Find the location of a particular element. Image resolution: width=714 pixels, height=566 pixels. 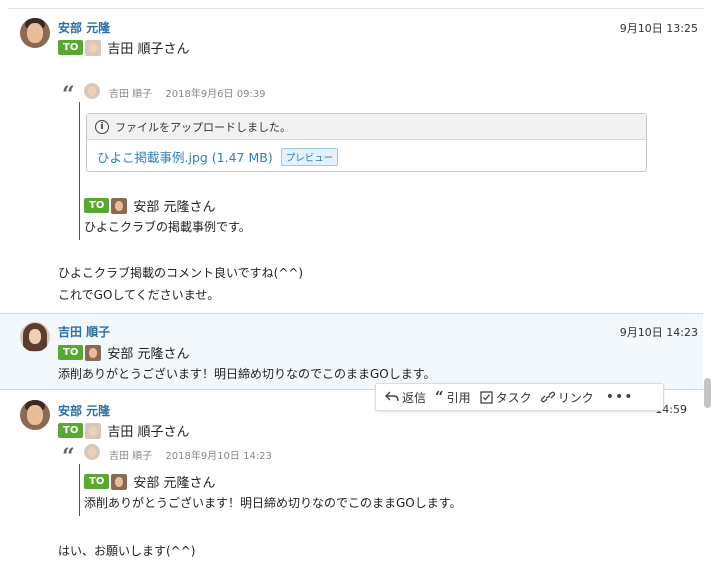

quote-date: 2018年9月6日 09:39 is located at coordinates (215, 94).